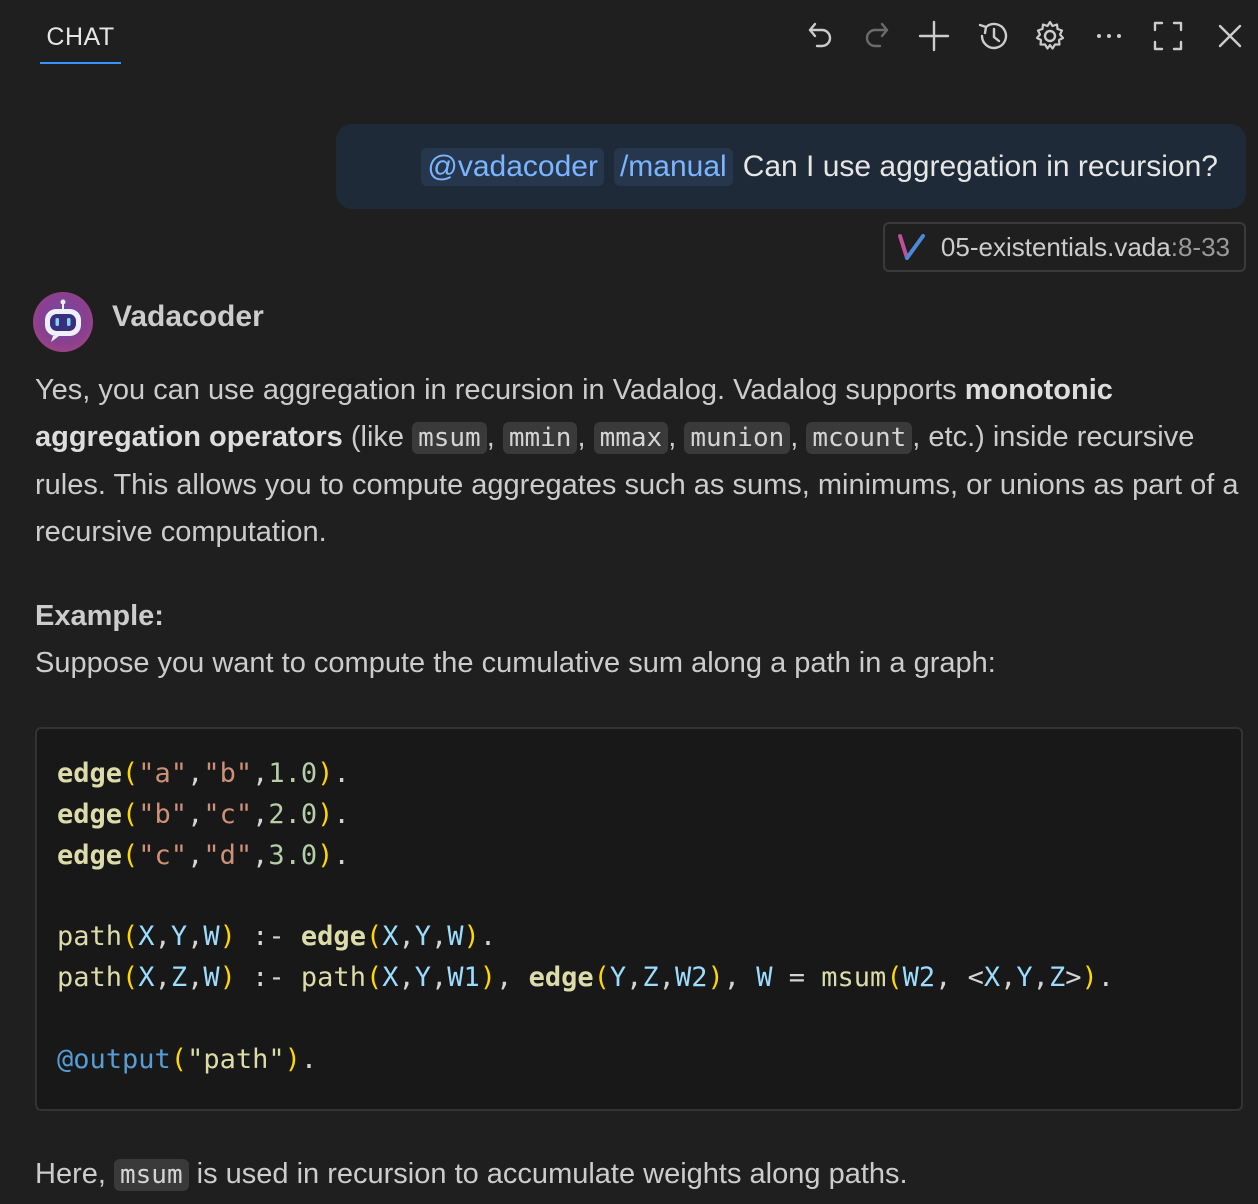 This screenshot has width=1258, height=1204. What do you see at coordinates (1055, 246) in the screenshot?
I see `attachment-filename: 05-existentials.vada` at bounding box center [1055, 246].